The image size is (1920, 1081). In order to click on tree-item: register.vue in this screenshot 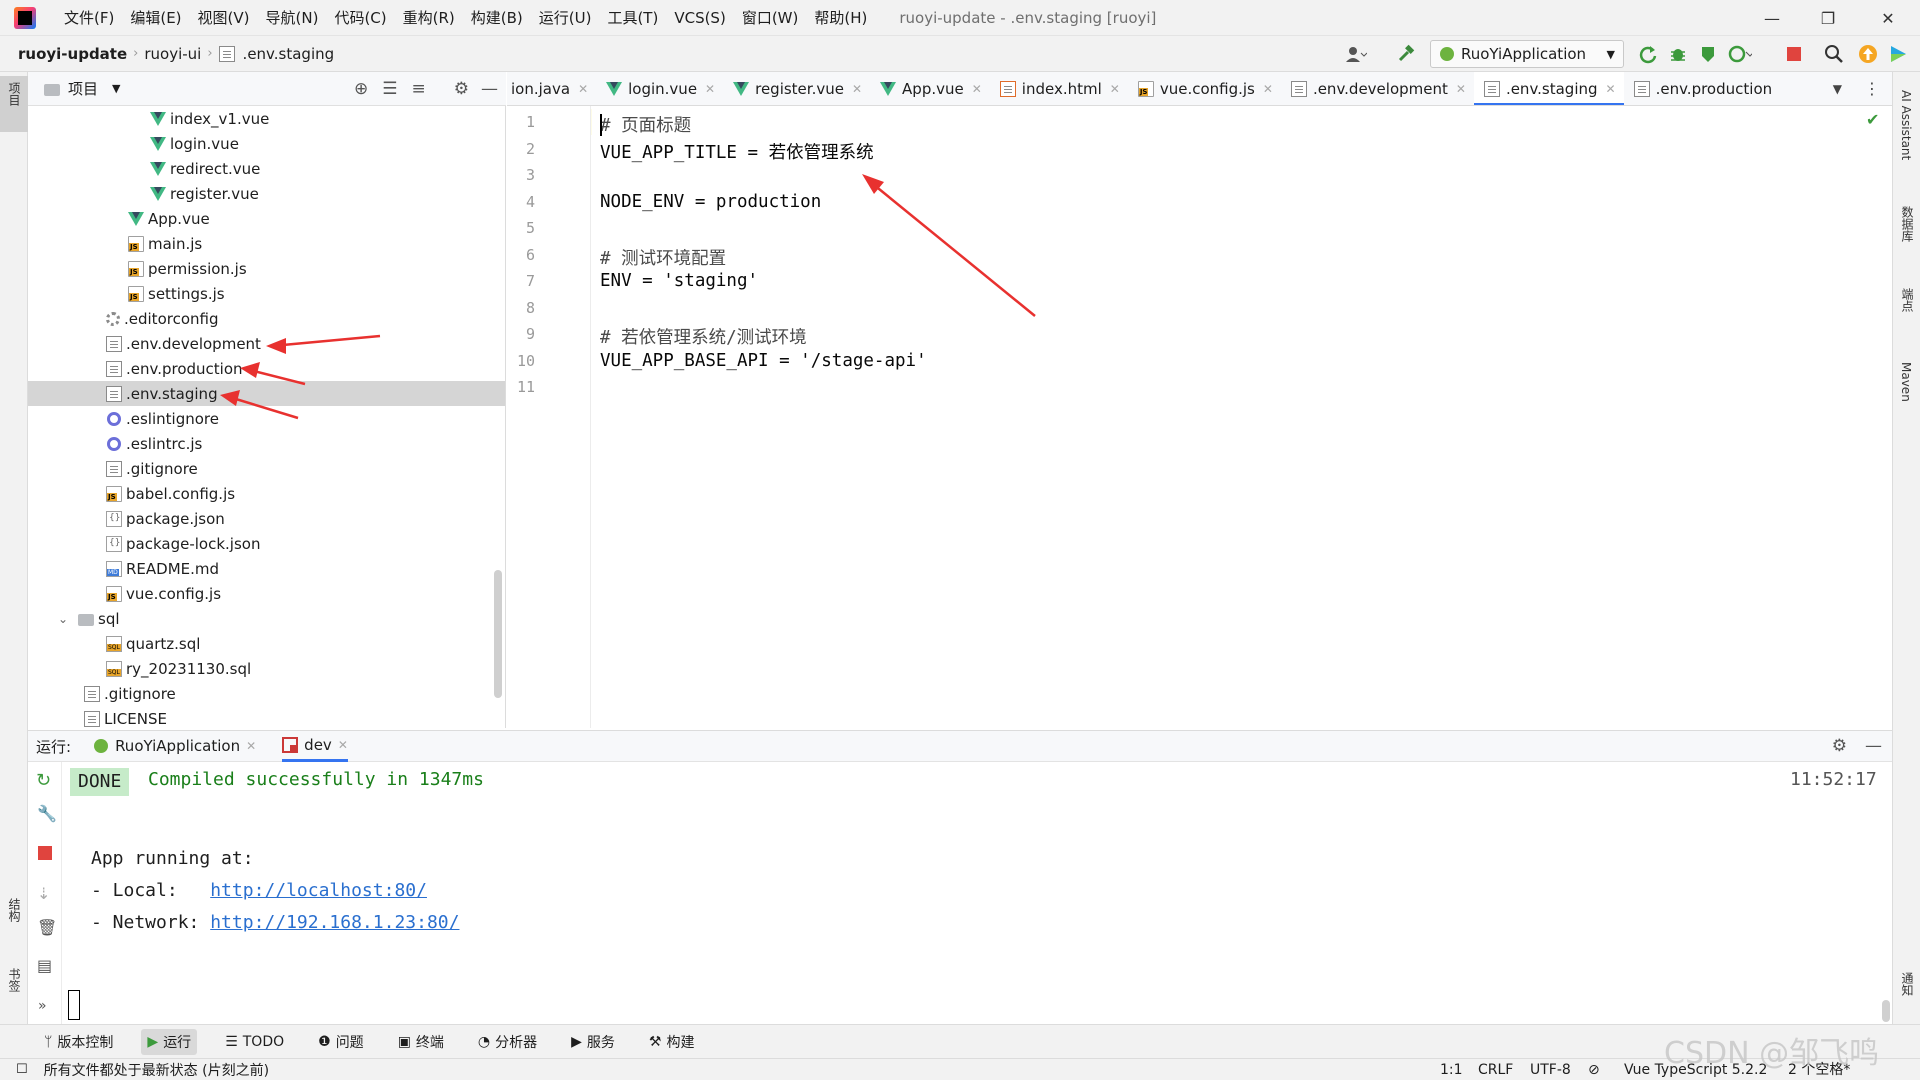, I will do `click(266, 193)`.